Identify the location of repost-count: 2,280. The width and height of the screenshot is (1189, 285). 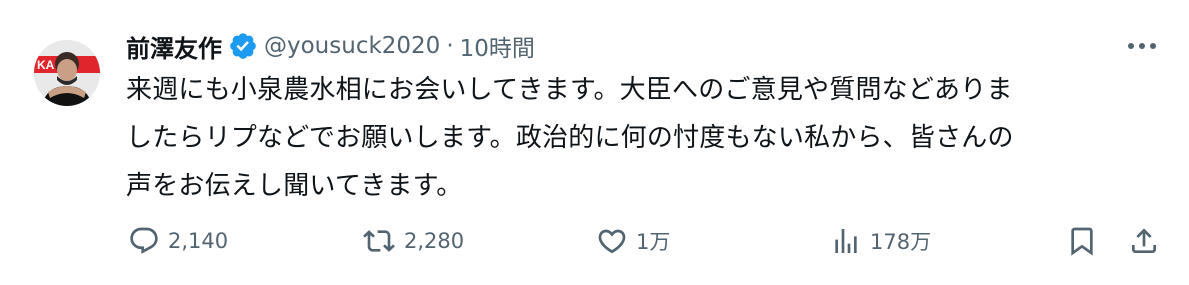
(434, 241).